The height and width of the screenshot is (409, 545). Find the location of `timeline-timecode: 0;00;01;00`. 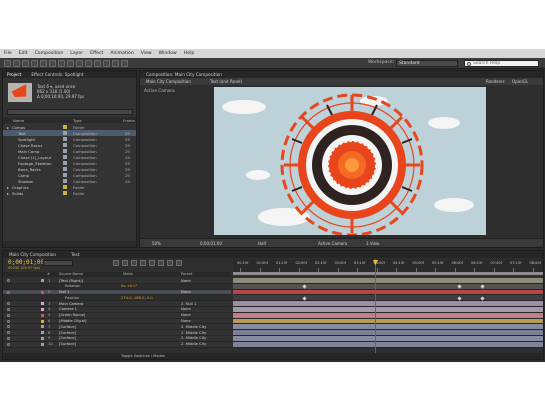

timeline-timecode: 0;00;01;00 is located at coordinates (26, 262).